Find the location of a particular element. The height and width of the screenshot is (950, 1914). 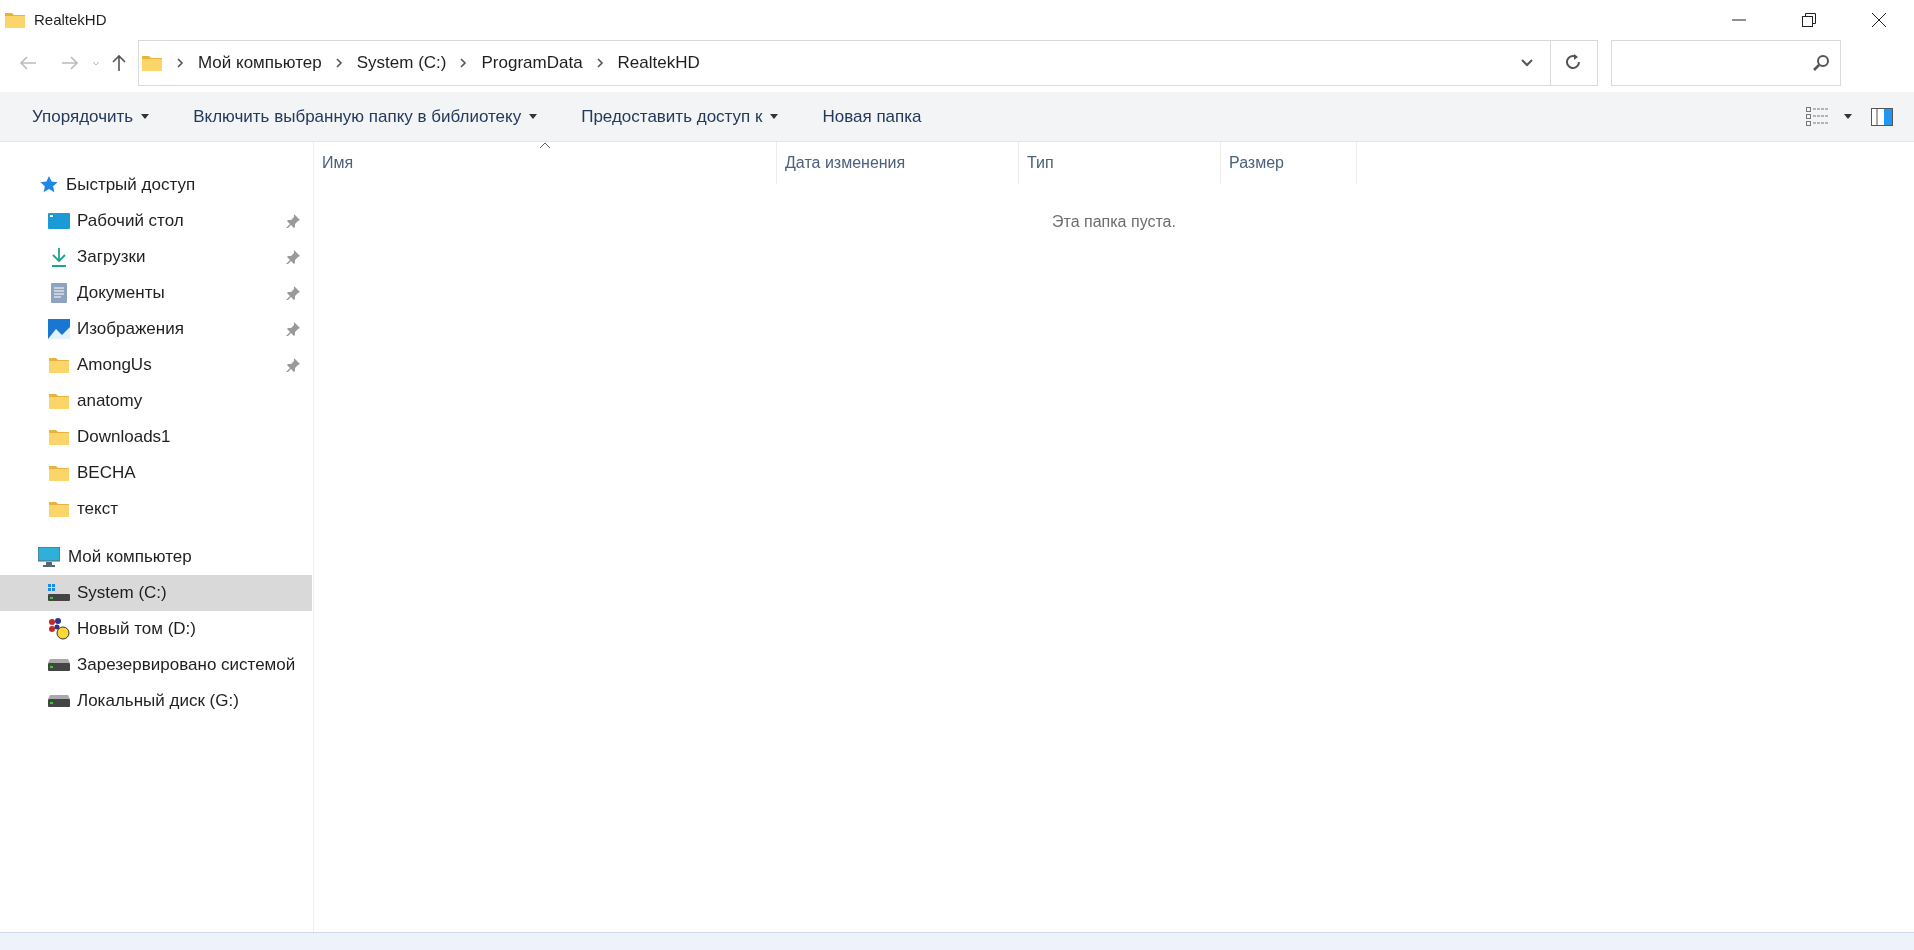

restore-icon is located at coordinates (1809, 20).